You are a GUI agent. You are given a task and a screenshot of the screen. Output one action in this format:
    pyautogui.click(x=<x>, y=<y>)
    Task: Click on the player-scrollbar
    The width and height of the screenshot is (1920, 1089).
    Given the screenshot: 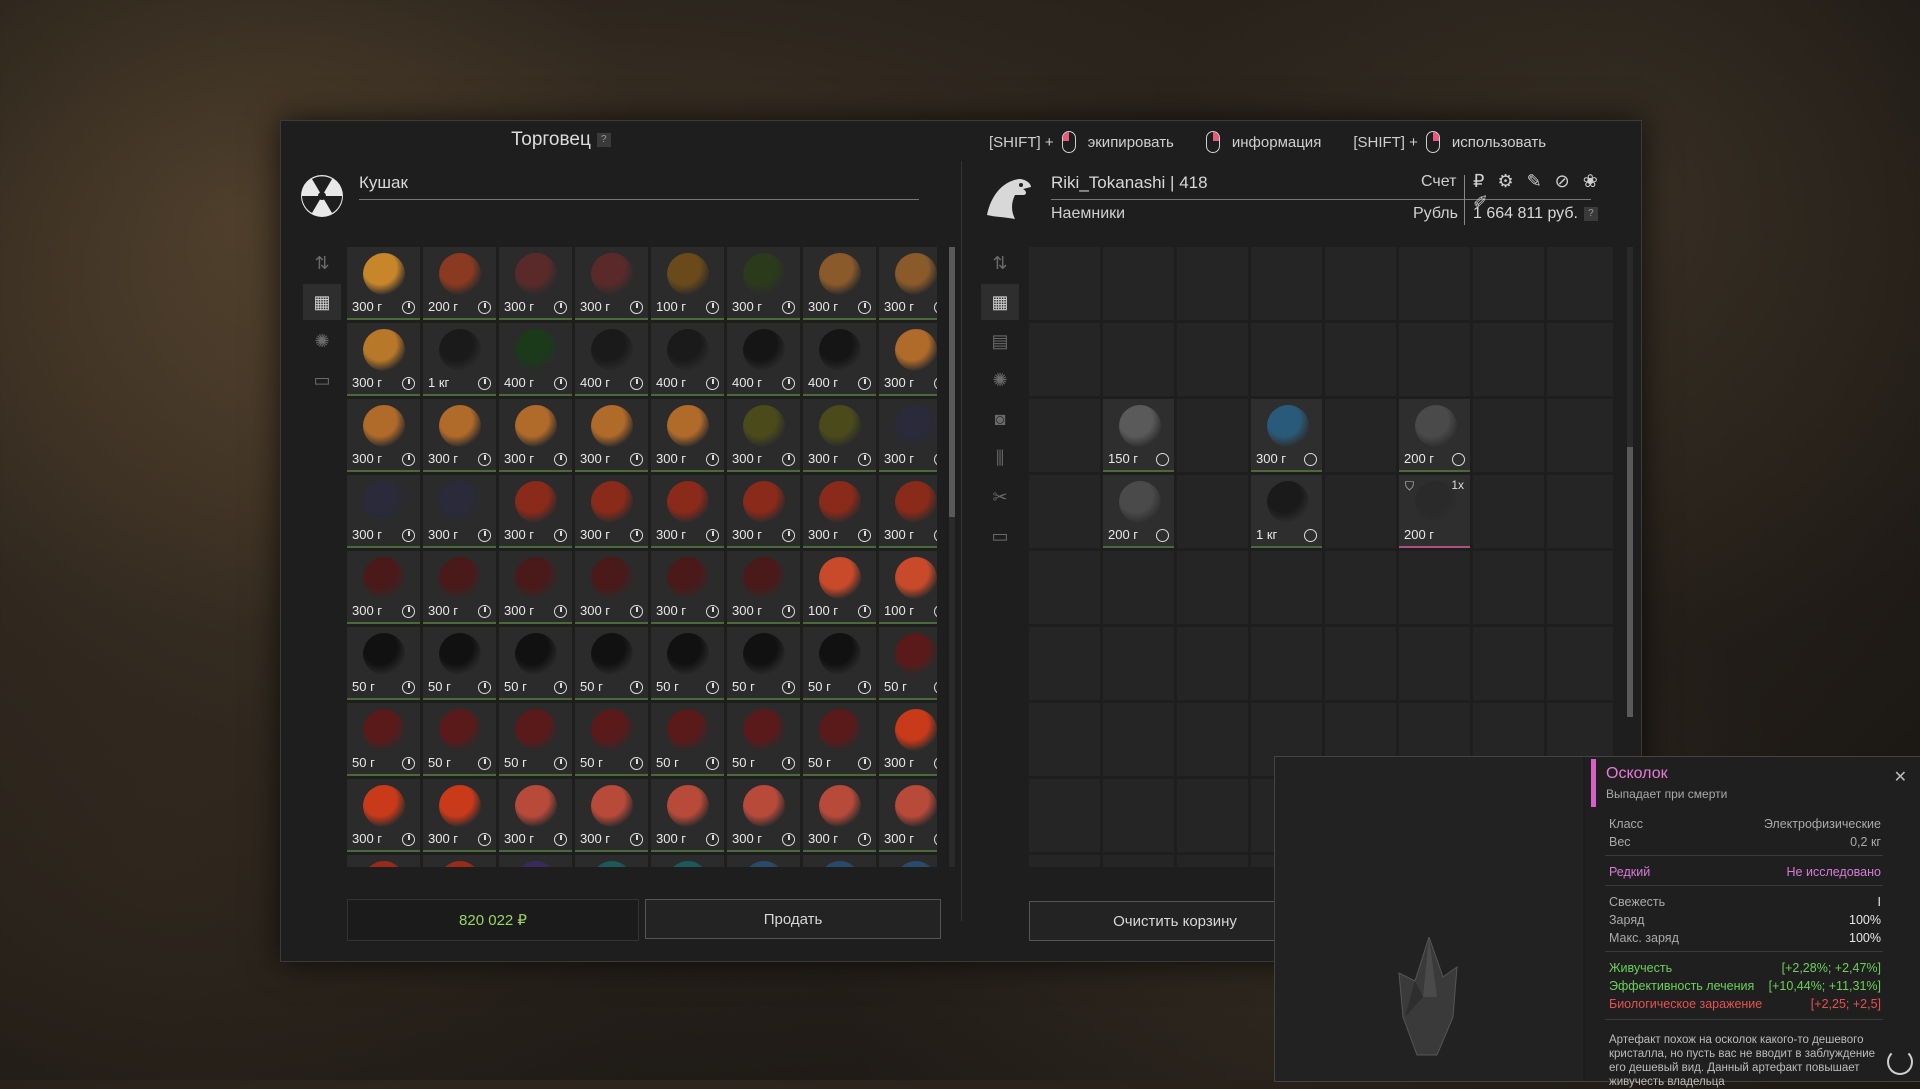 What is the action you would take?
    pyautogui.click(x=1630, y=482)
    